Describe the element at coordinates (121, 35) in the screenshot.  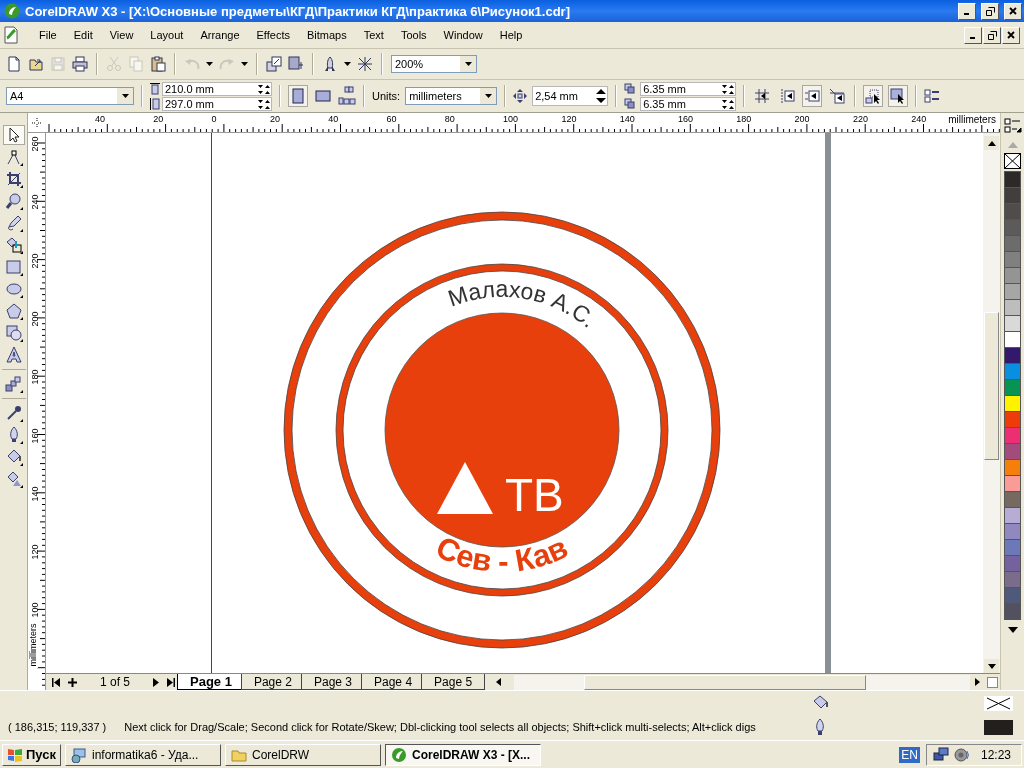
I see `menu-item: View` at that location.